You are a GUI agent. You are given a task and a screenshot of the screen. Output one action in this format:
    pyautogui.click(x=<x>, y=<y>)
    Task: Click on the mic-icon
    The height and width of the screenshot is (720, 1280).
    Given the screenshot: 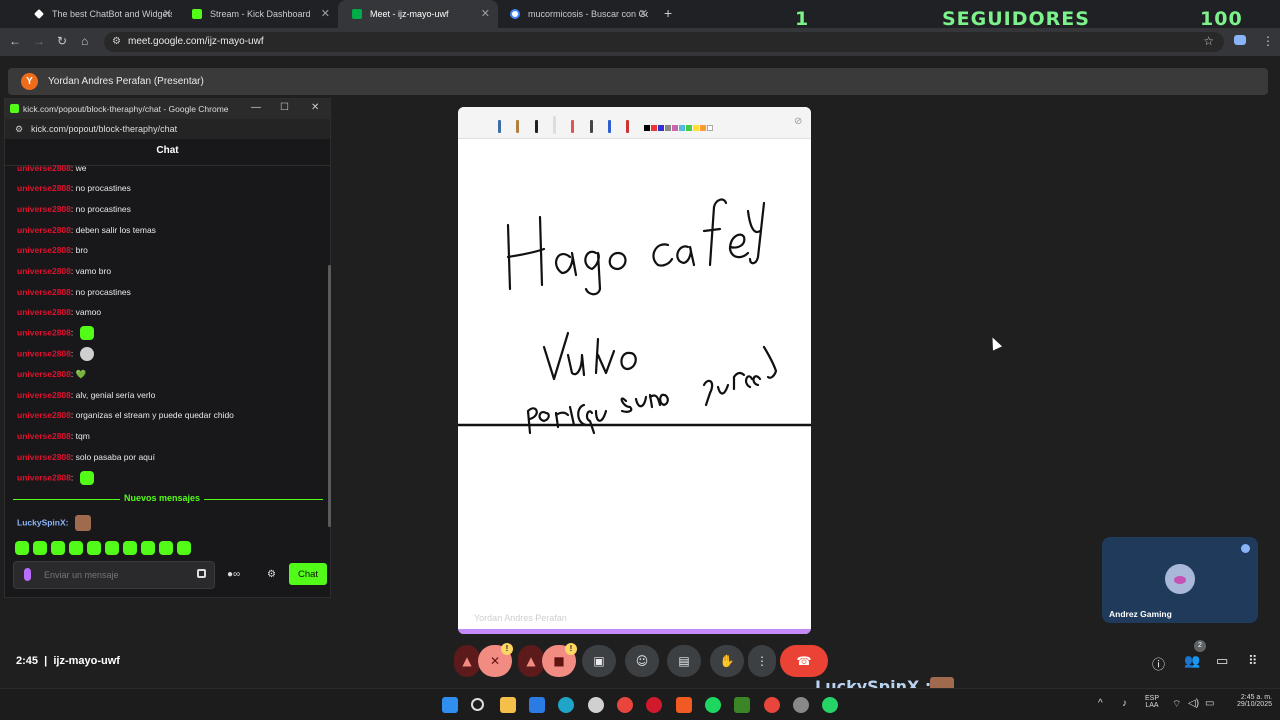 What is the action you would take?
    pyautogui.click(x=27, y=574)
    